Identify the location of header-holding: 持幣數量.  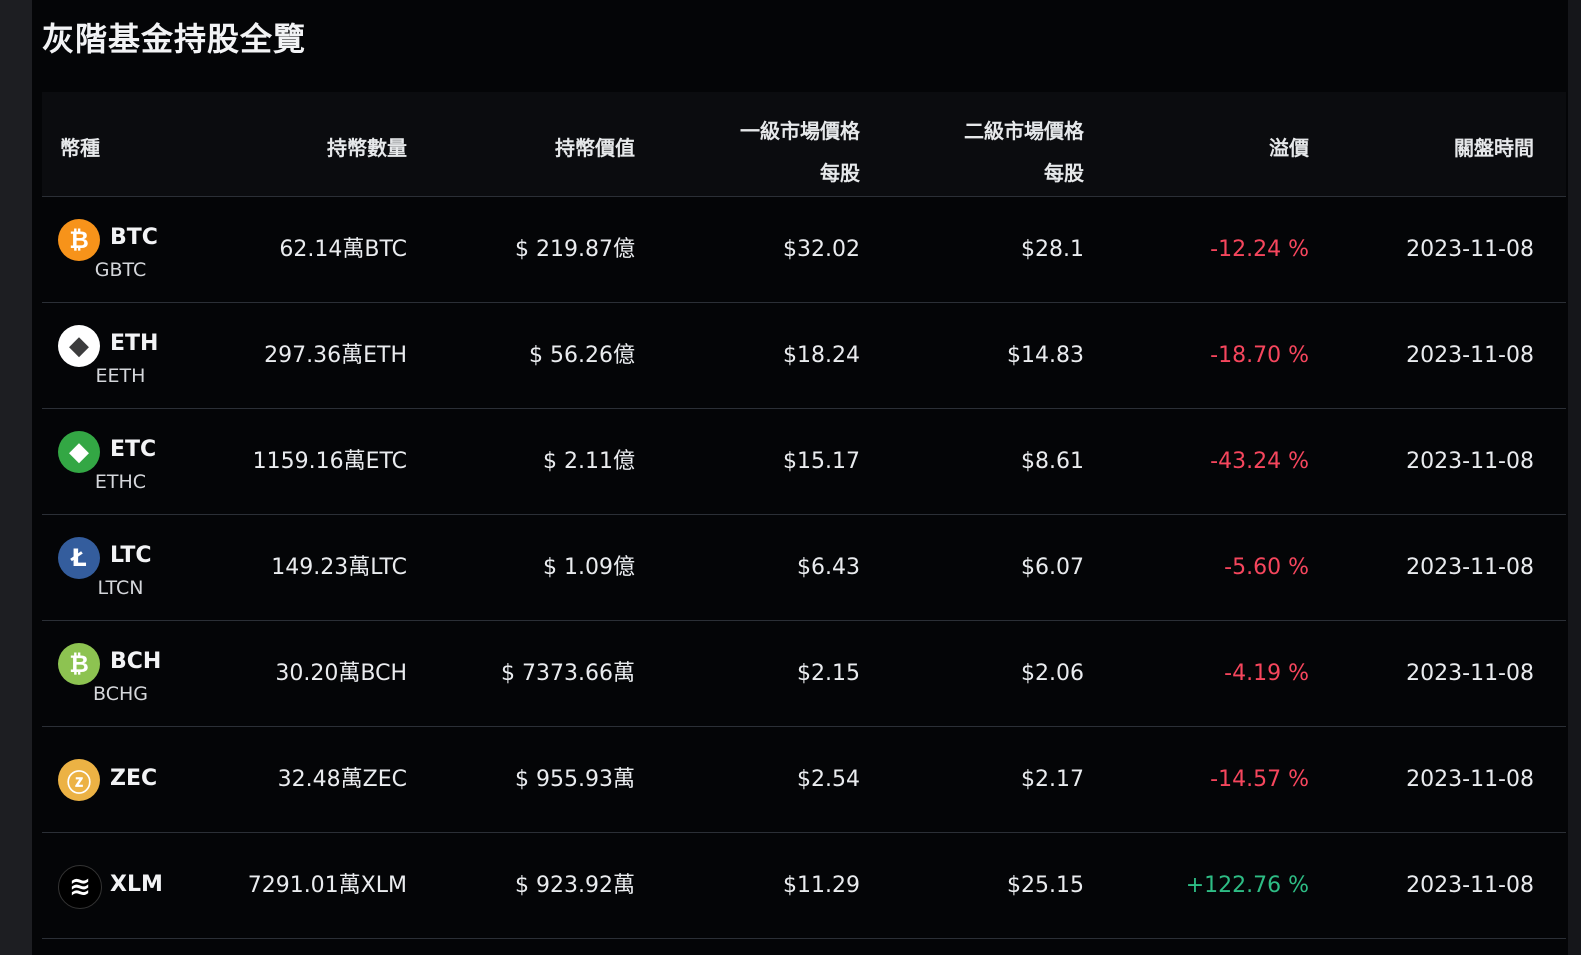
(367, 146).